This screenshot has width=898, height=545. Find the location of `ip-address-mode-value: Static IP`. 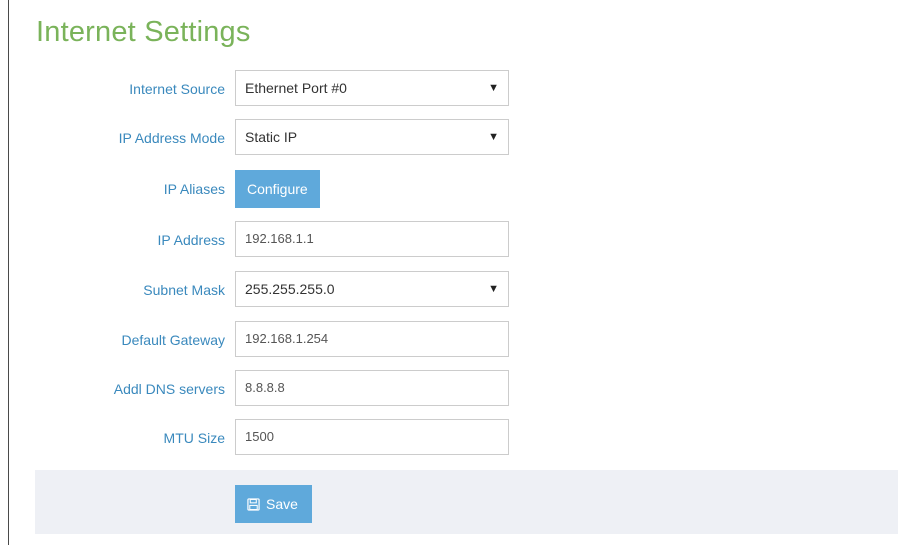

ip-address-mode-value: Static IP is located at coordinates (271, 137).